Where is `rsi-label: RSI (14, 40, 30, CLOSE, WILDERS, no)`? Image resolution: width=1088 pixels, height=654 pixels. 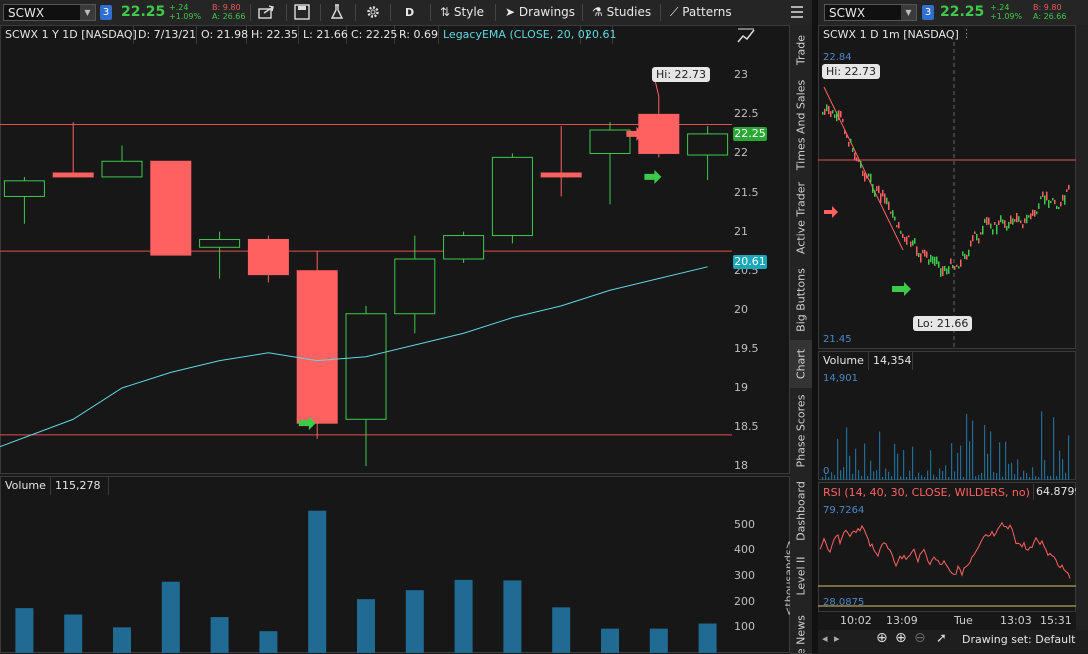
rsi-label: RSI (14, 40, 30, CLOSE, WILDERS, no) is located at coordinates (926, 492).